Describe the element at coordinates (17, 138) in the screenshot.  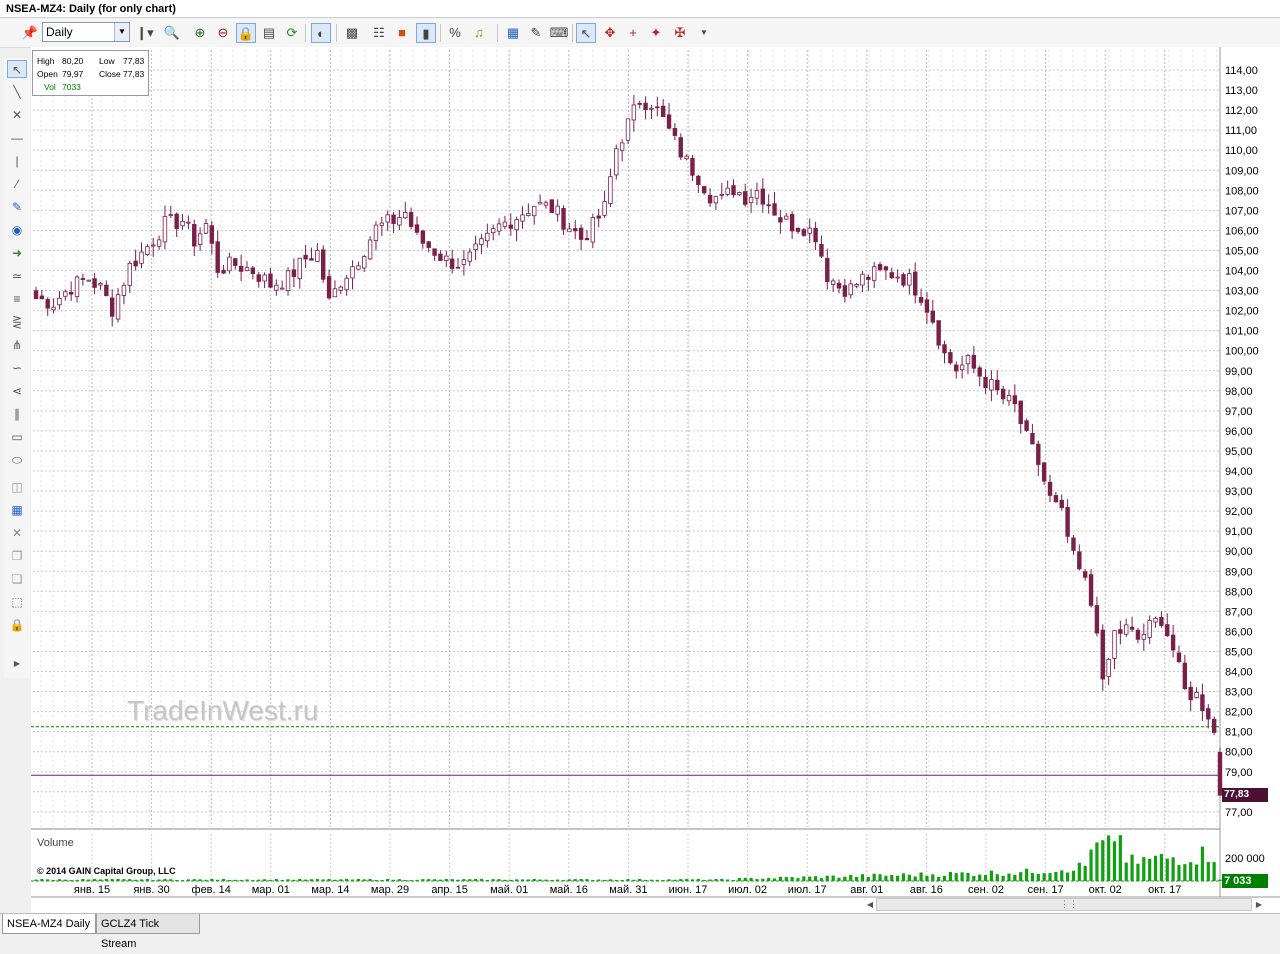
I see `hline-icon: —` at that location.